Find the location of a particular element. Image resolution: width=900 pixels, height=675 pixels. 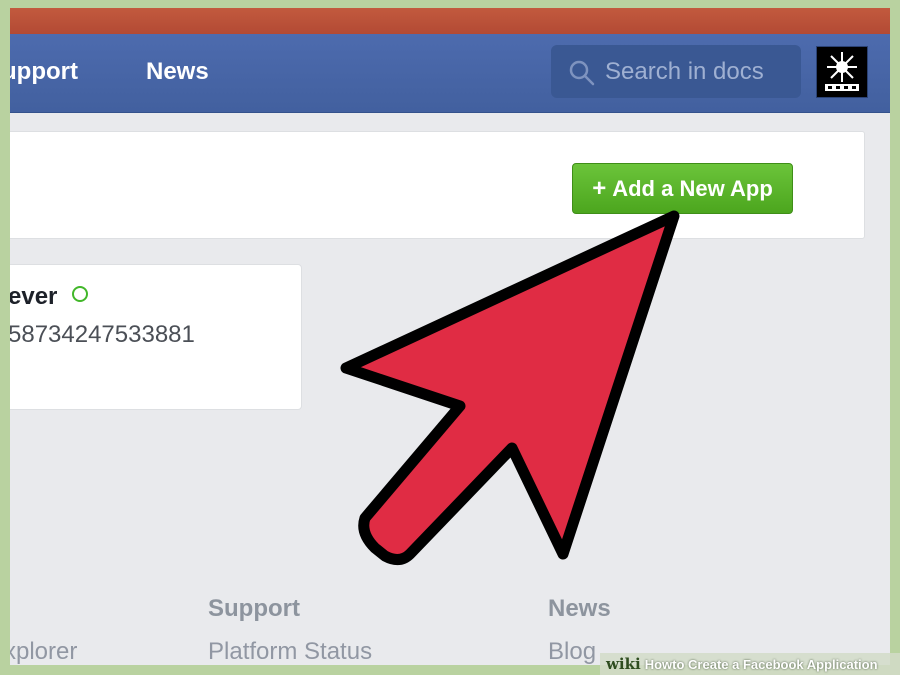

footer-link-platform-status: Platform Status is located at coordinates (290, 651).